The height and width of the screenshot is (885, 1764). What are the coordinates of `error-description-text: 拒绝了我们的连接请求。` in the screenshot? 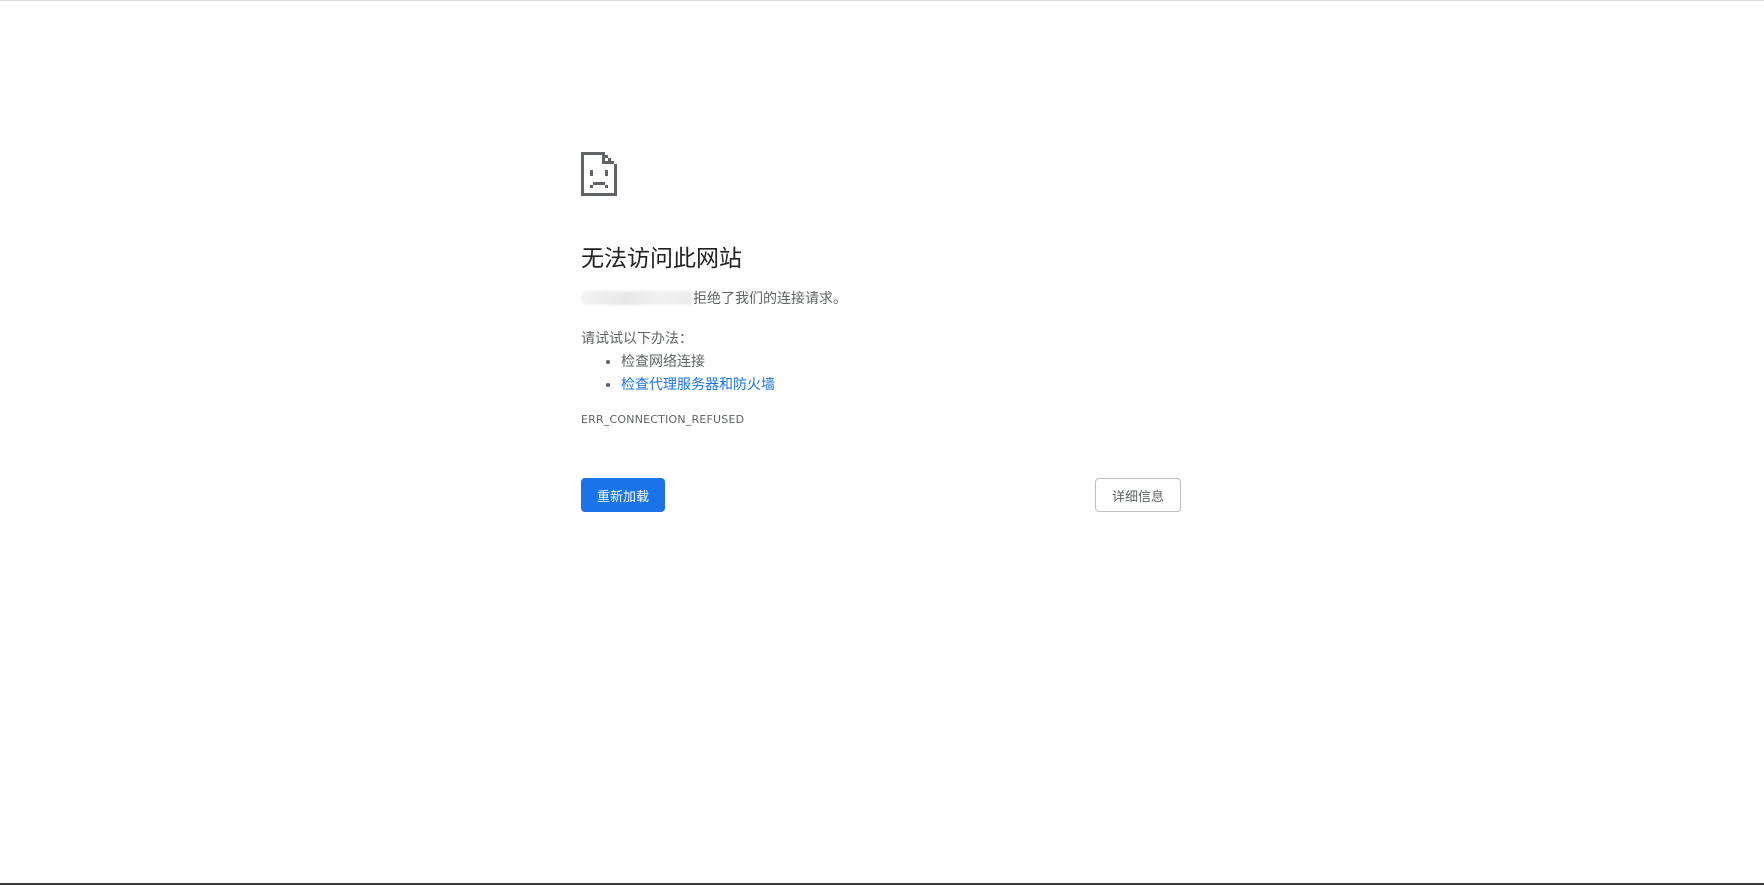 It's located at (770, 299).